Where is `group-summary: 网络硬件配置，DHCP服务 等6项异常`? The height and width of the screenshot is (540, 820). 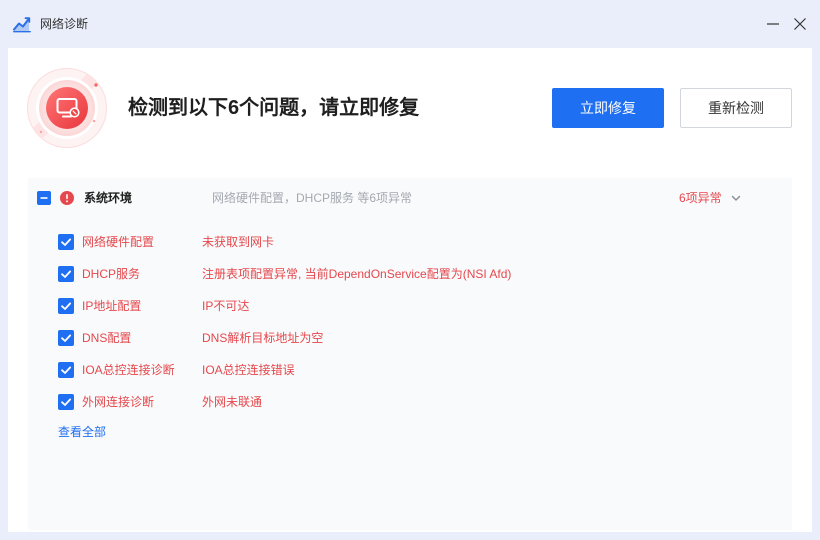 group-summary: 网络硬件配置，DHCP服务 等6项异常 is located at coordinates (312, 198).